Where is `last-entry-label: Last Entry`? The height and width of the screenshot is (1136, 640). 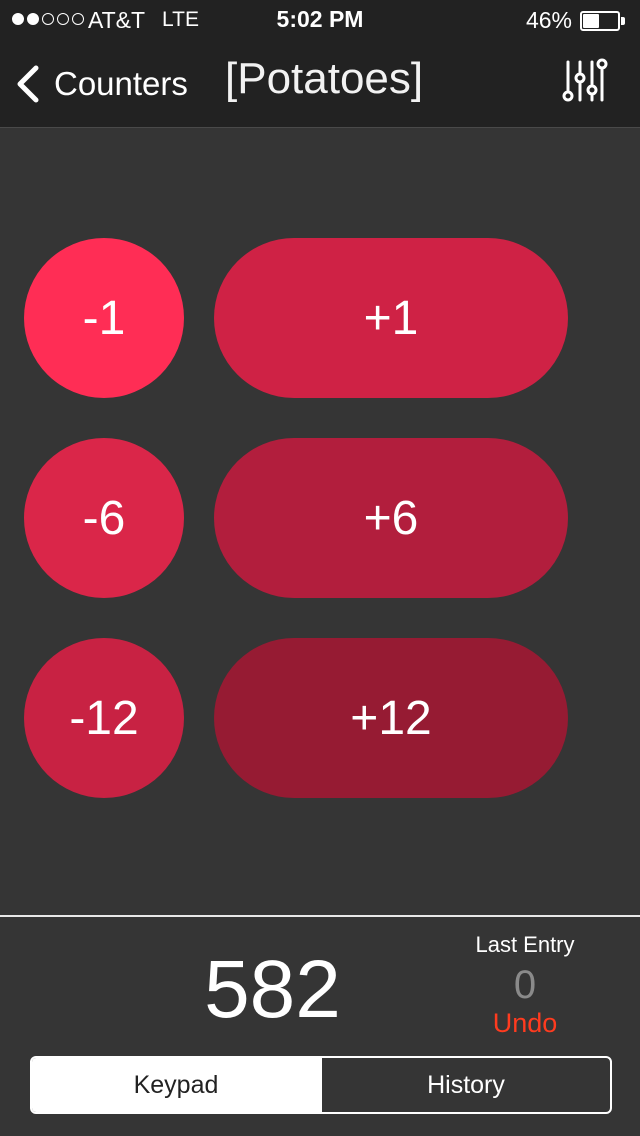 last-entry-label: Last Entry is located at coordinates (525, 944).